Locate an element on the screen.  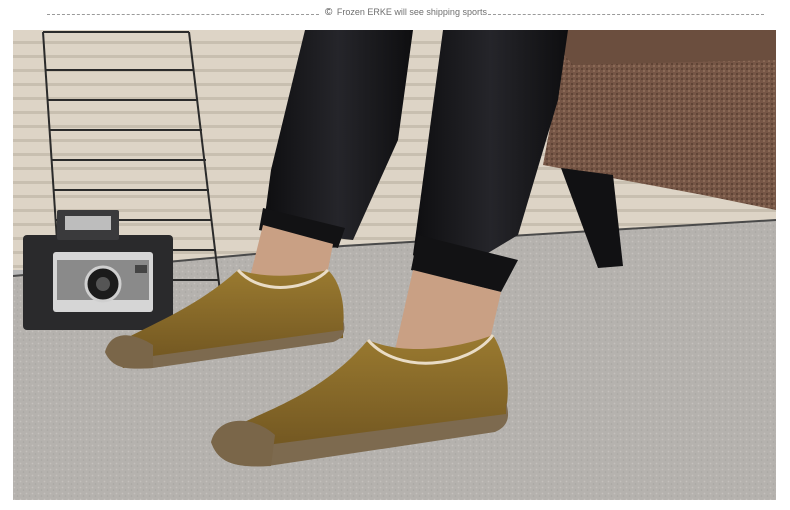
copyright-icon: © is located at coordinates (329, 12).